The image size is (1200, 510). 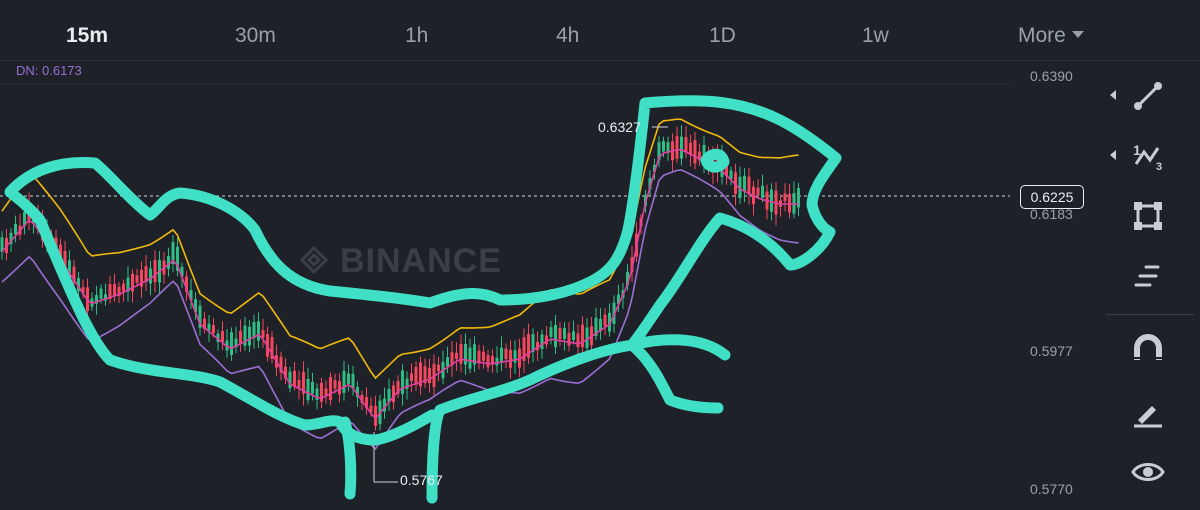 I want to click on toolbar-divider, so click(x=1150, y=314).